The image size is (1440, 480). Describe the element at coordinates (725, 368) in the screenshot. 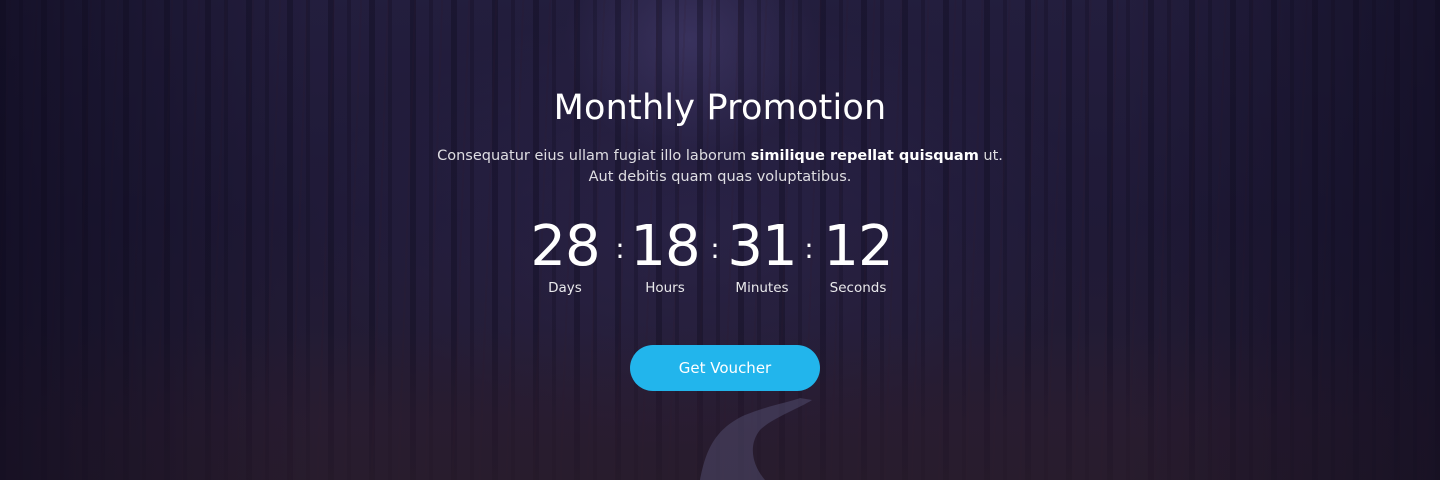

I see `get-voucher-button: Get Voucher` at that location.